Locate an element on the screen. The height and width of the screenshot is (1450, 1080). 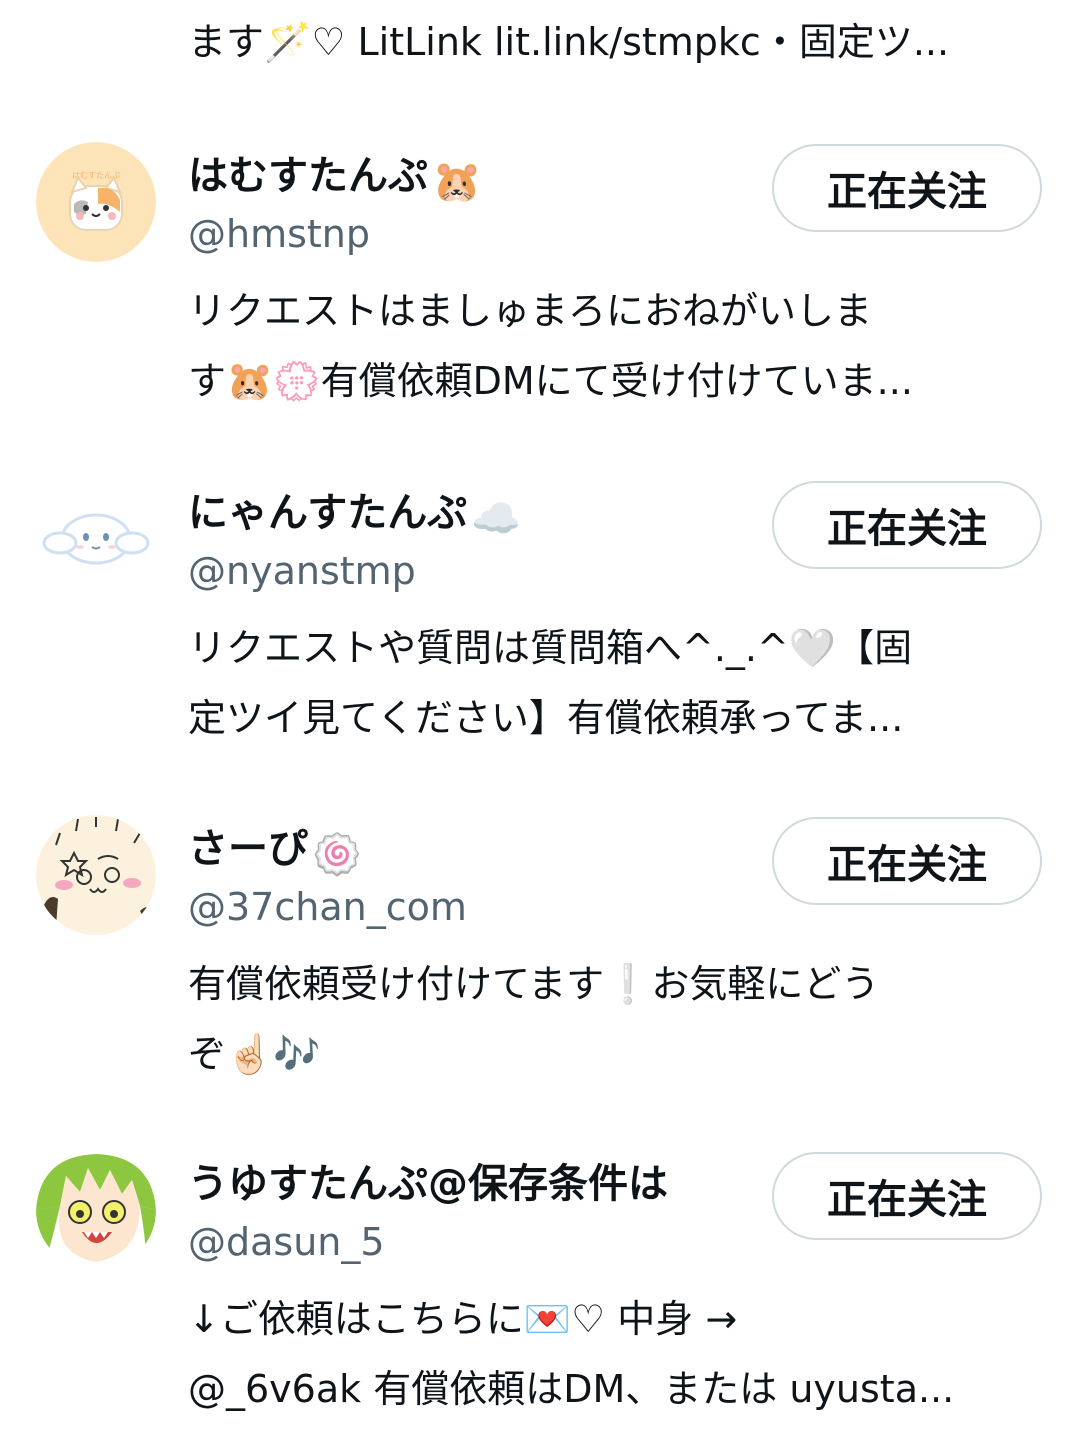
cloud-icon: ☁️ is located at coordinates (496, 519).